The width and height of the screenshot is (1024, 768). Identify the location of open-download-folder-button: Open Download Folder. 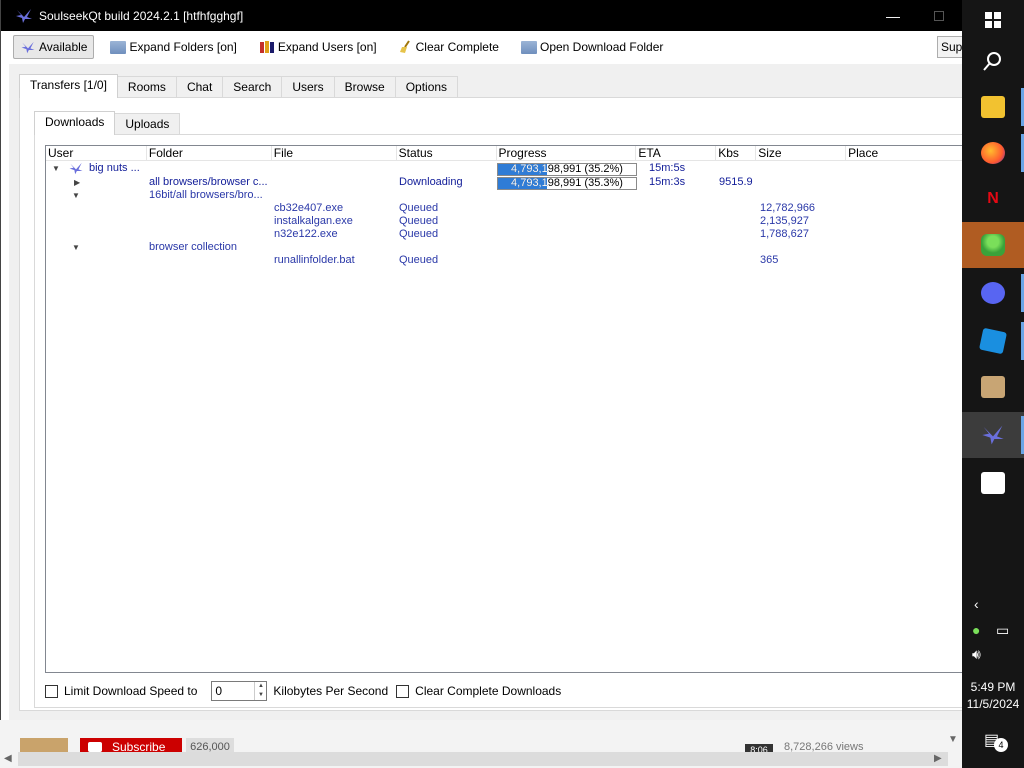
(592, 47).